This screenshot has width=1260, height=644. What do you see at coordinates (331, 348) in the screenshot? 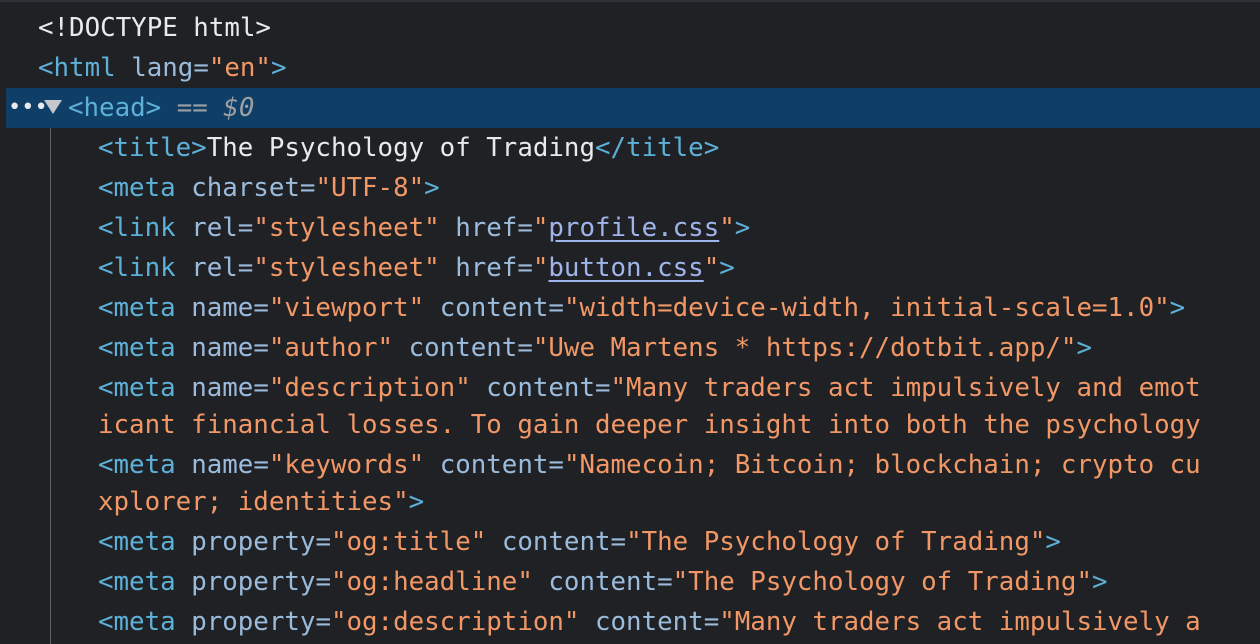
I see `author-name-value: "author"` at bounding box center [331, 348].